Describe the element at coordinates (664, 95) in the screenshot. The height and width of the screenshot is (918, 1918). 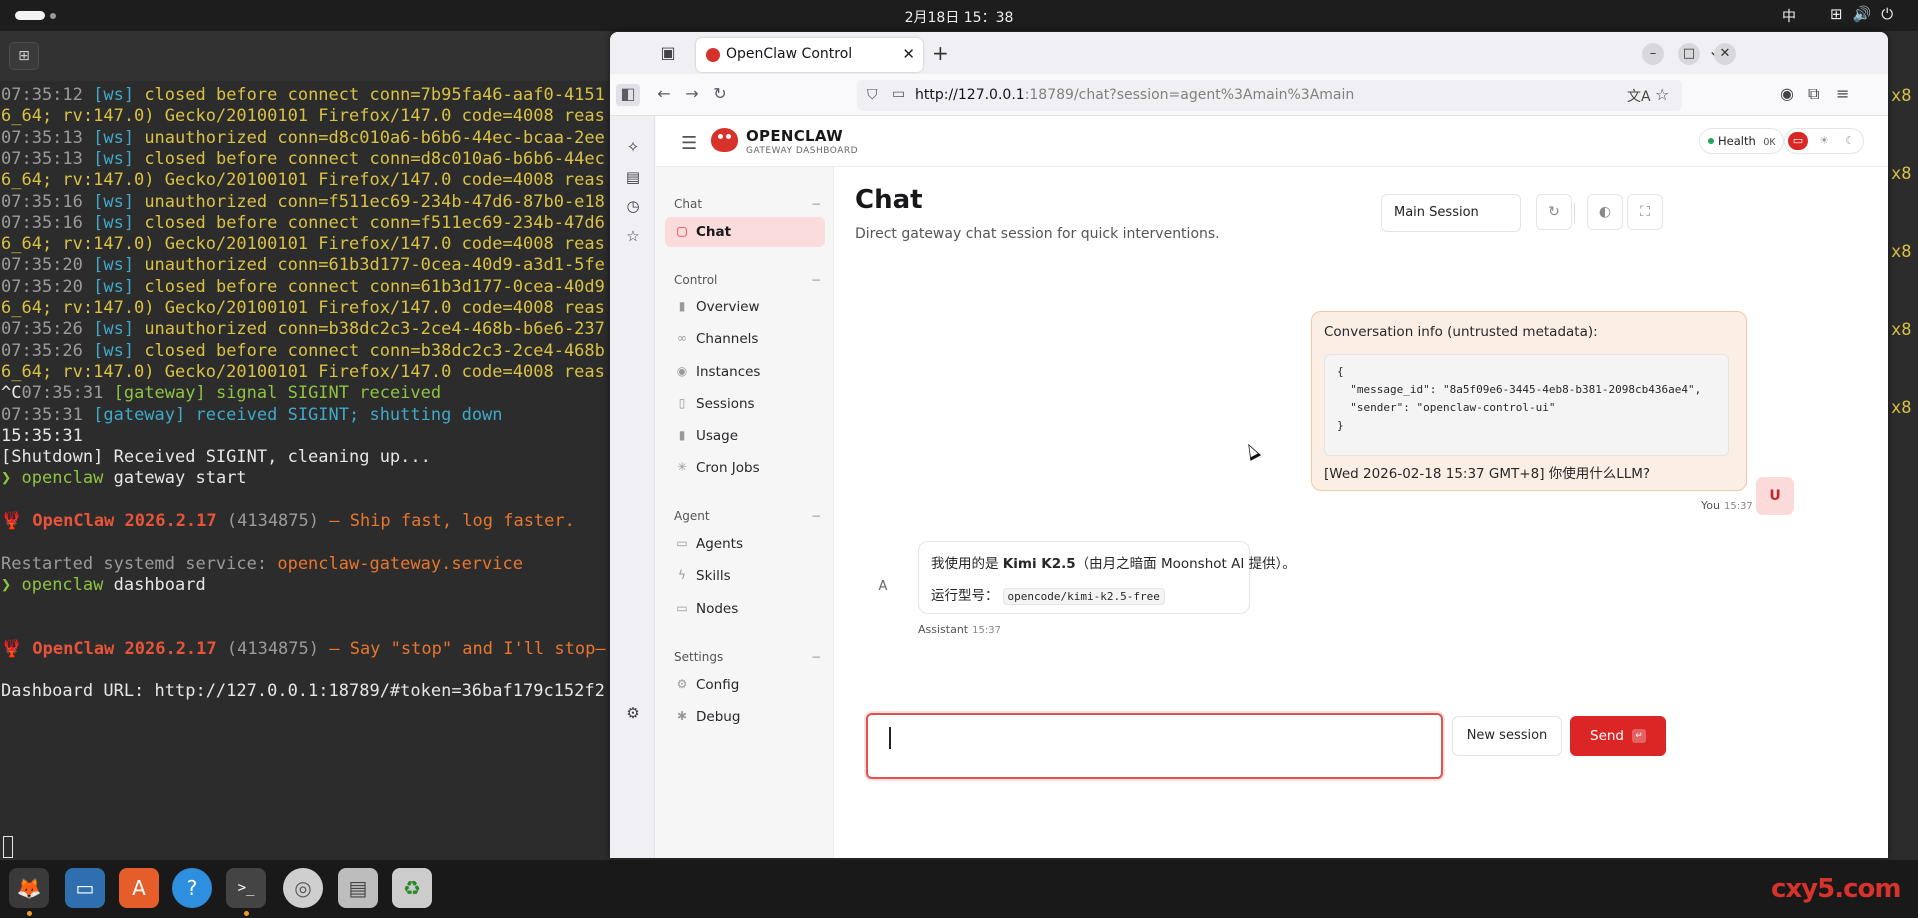
I see `back-icon: ←` at that location.